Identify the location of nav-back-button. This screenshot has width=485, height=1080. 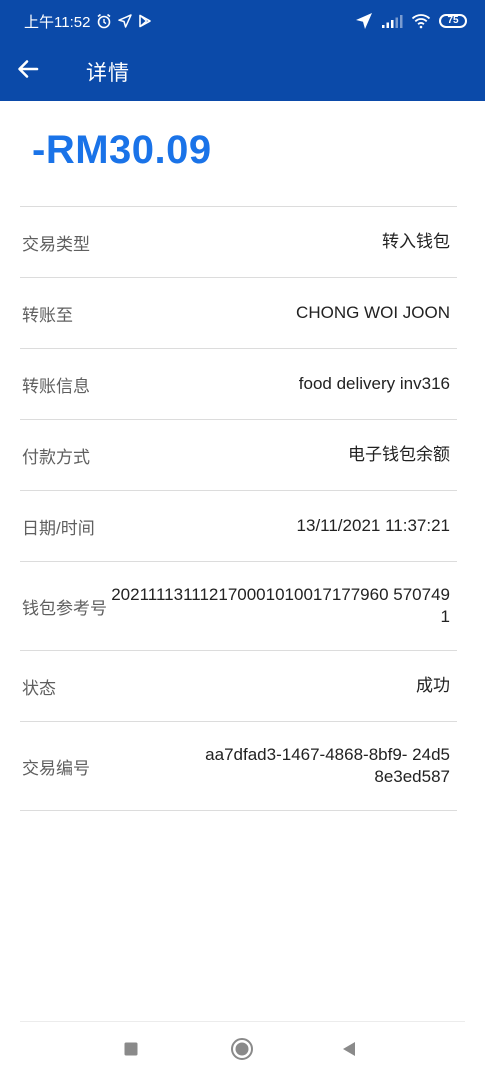
(349, 1051).